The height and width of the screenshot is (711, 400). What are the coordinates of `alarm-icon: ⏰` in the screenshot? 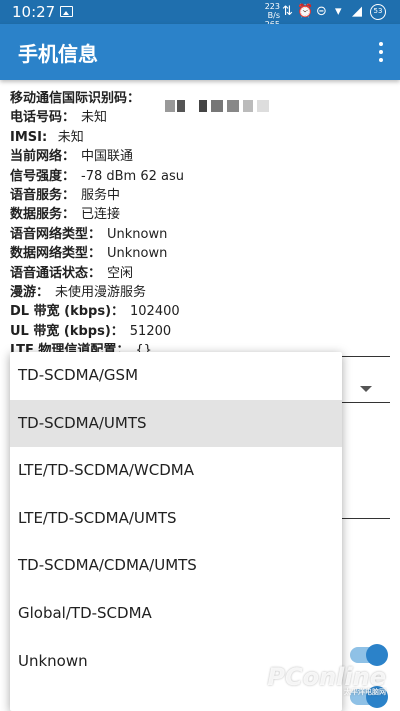 It's located at (305, 11).